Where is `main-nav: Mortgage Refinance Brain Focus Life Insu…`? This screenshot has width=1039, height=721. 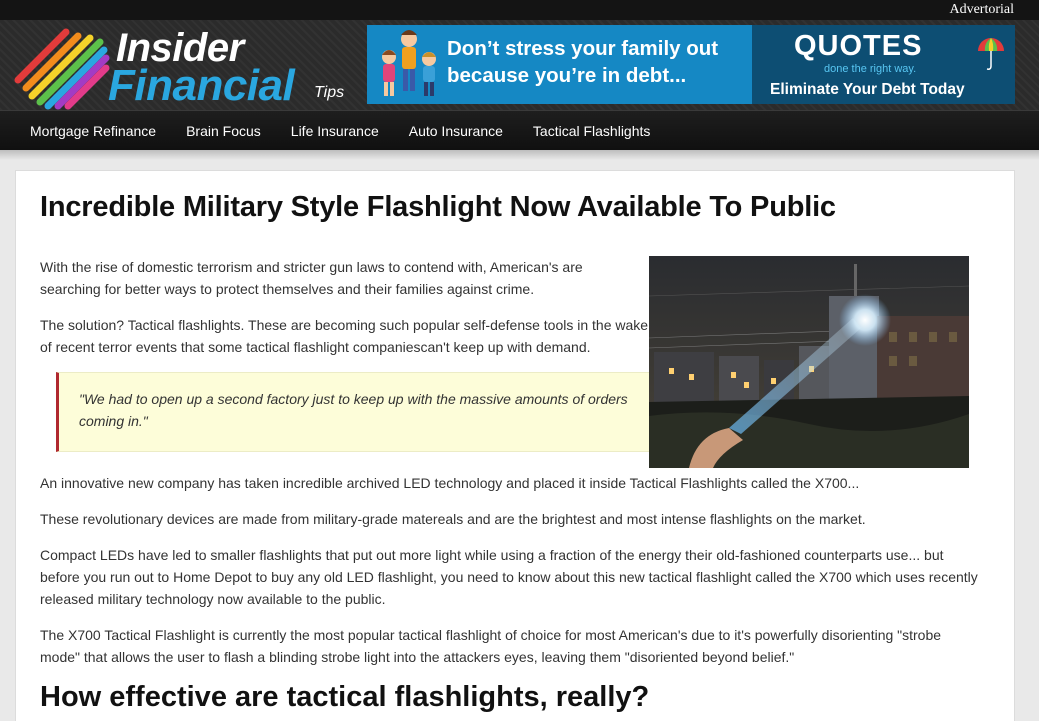
main-nav: Mortgage Refinance Brain Focus Life Insu… is located at coordinates (519, 130).